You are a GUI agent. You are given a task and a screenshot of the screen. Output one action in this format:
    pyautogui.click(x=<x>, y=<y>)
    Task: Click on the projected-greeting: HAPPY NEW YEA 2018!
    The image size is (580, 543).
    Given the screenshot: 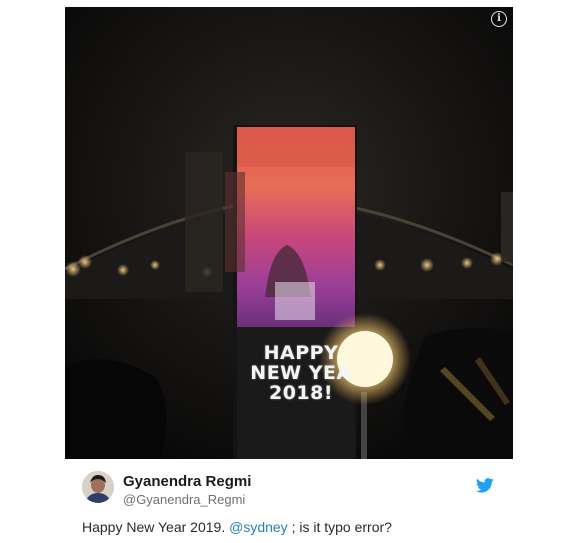 What is the action you would take?
    pyautogui.click(x=301, y=373)
    